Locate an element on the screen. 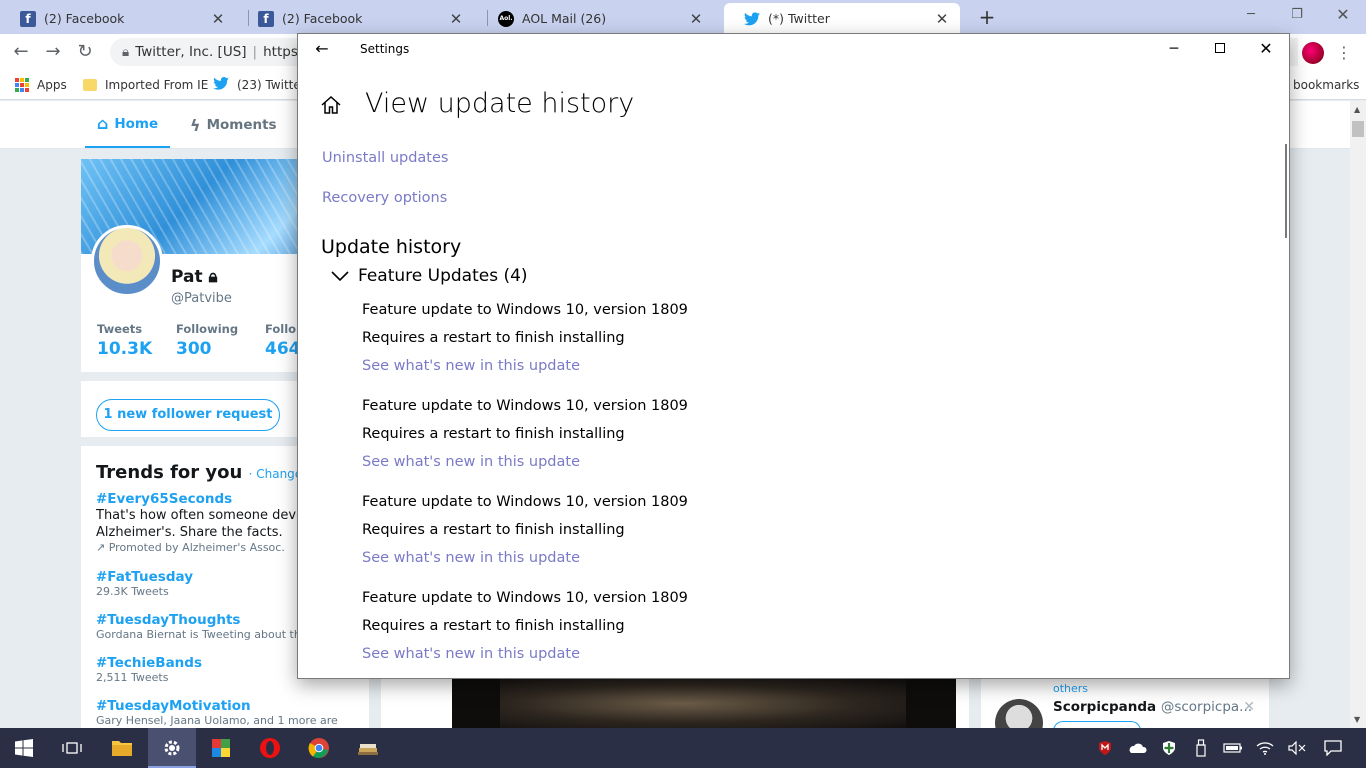 The height and width of the screenshot is (768, 1366). profile-avatar is located at coordinates (127, 261).